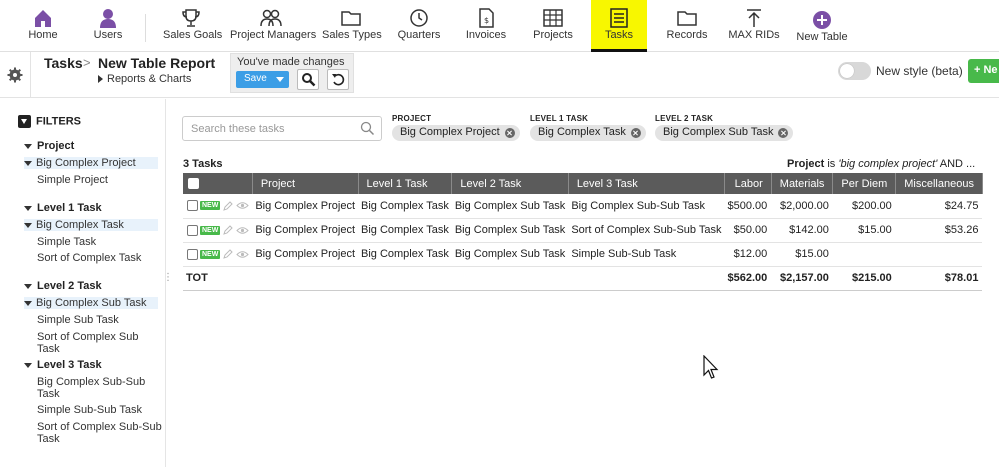  Describe the element at coordinates (588, 133) in the screenshot. I see `chip: Big Complex Task` at that location.